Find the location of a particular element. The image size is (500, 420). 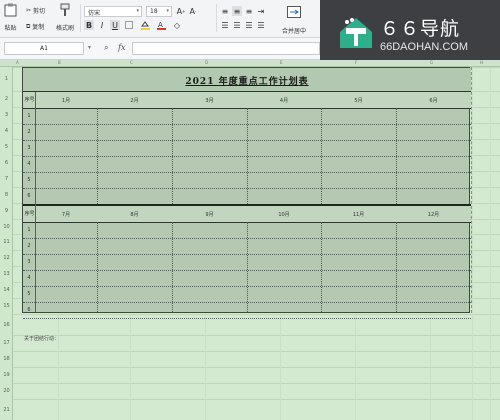

name-box: A1 is located at coordinates (44, 48).